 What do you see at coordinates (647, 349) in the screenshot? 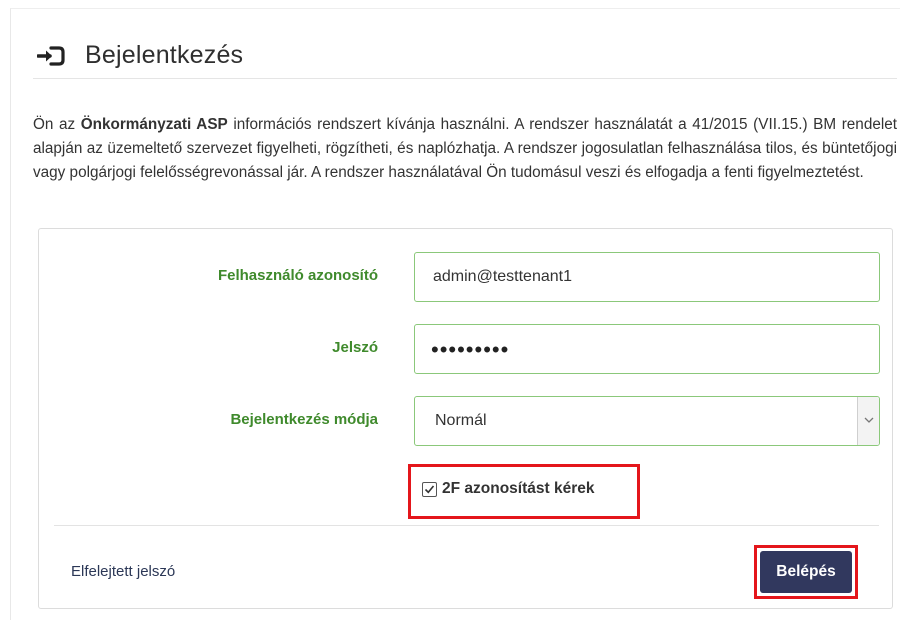
I see `password-input` at bounding box center [647, 349].